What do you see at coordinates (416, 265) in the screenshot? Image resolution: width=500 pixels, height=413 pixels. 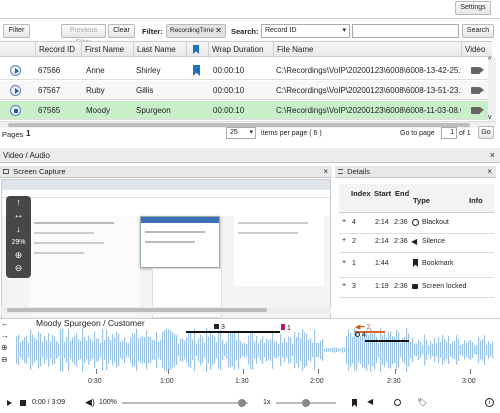 I see `list-item: + 1 1:44 Bookmark` at bounding box center [416, 265].